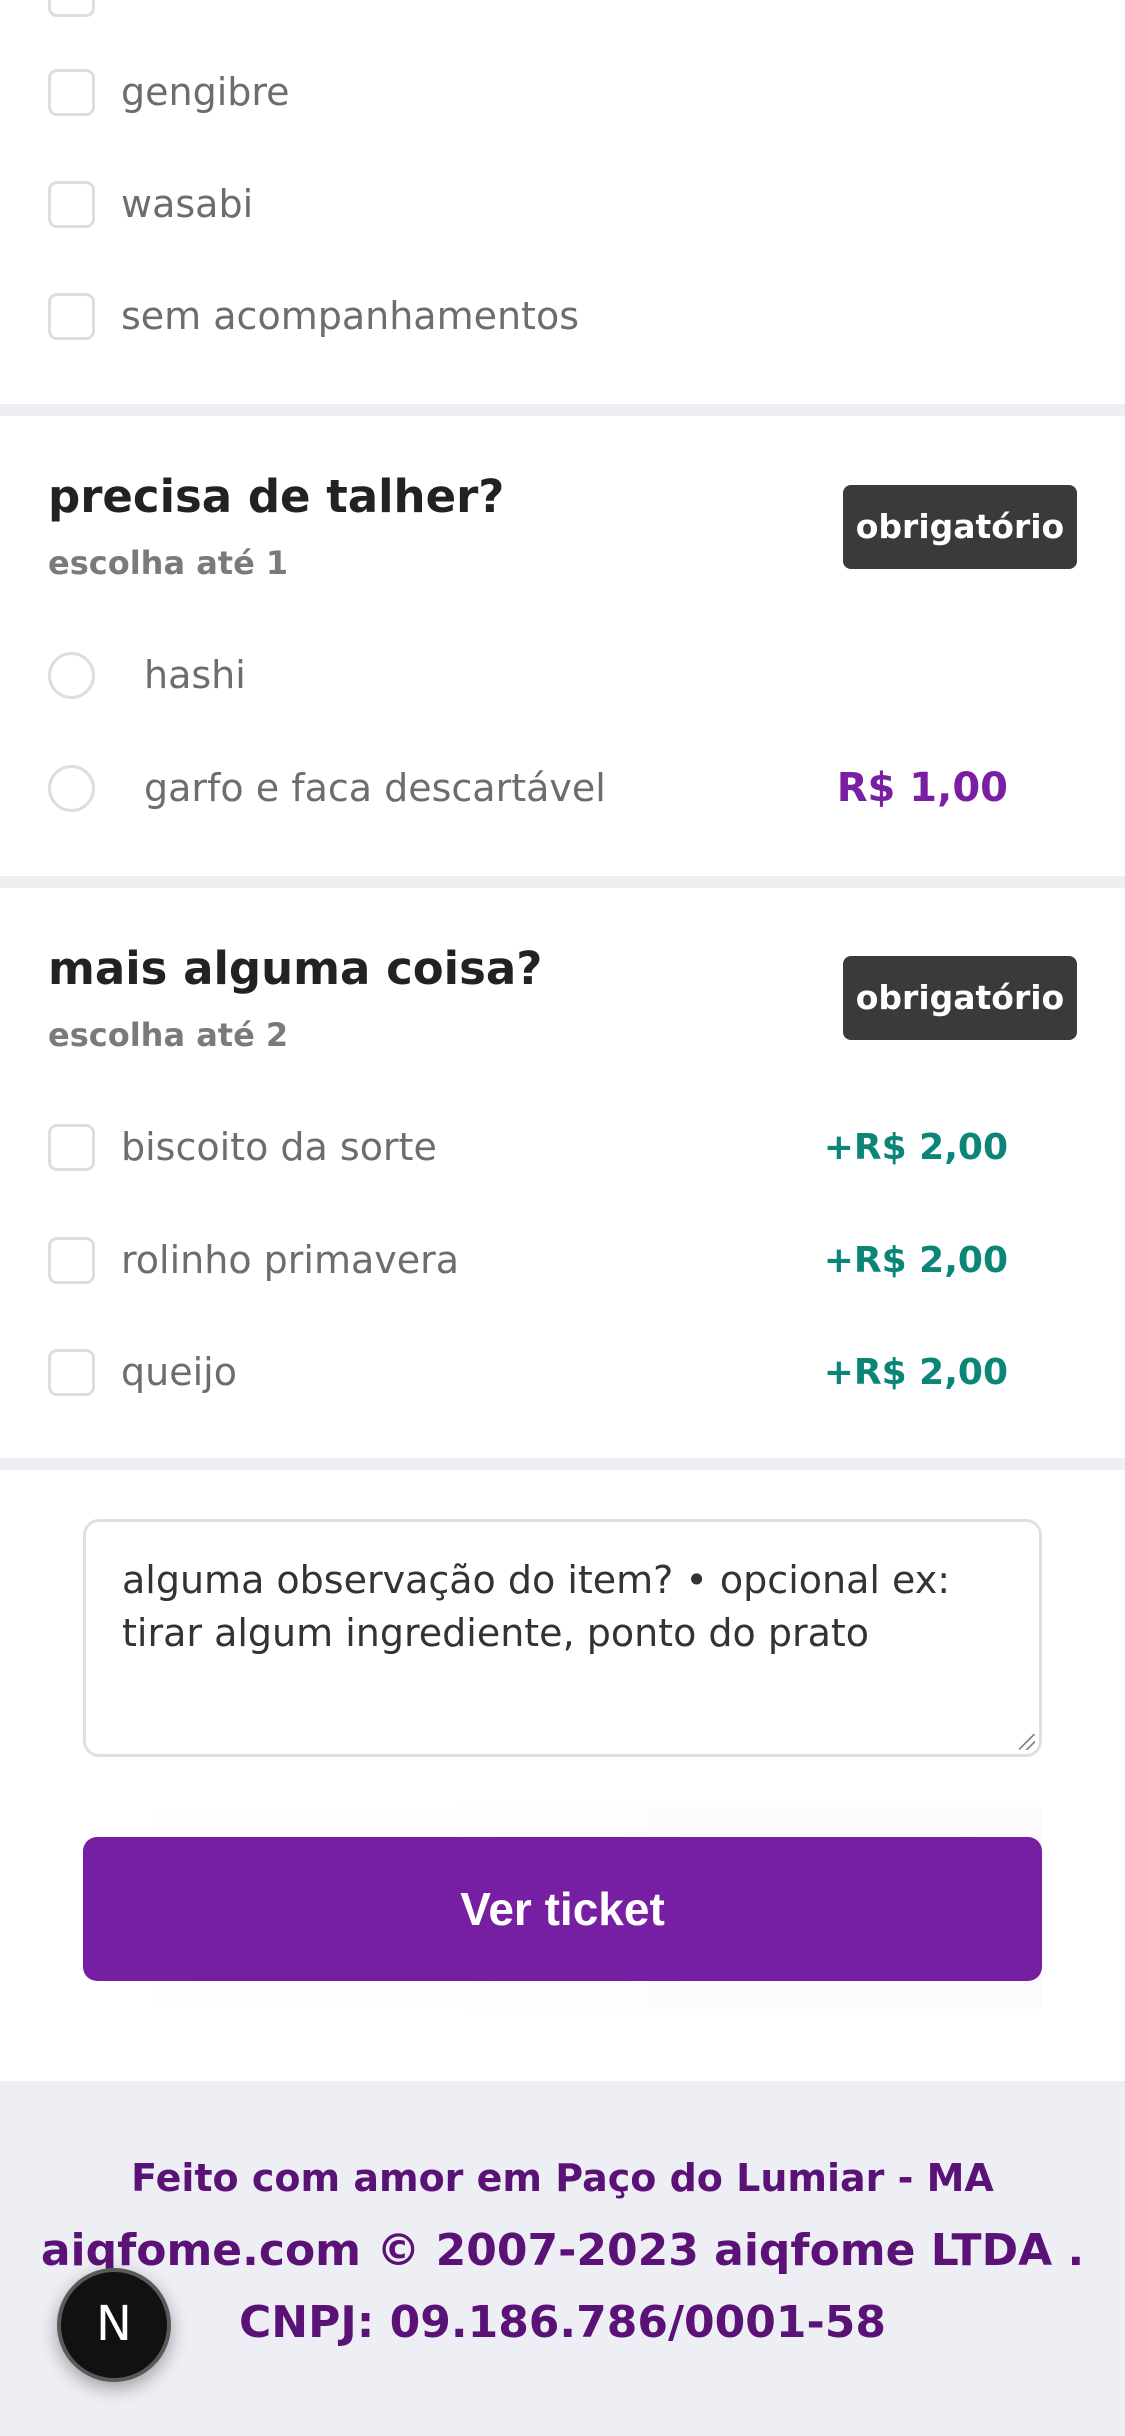  I want to click on footer-made-with-love: Feito com amor em Paço do Lumiar - MA, so click(562, 2178).